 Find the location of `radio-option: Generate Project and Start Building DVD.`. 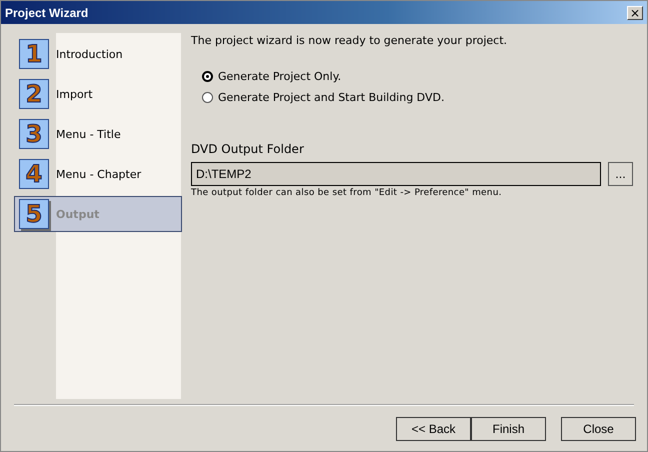

radio-option: Generate Project and Start Building DVD. is located at coordinates (323, 97).